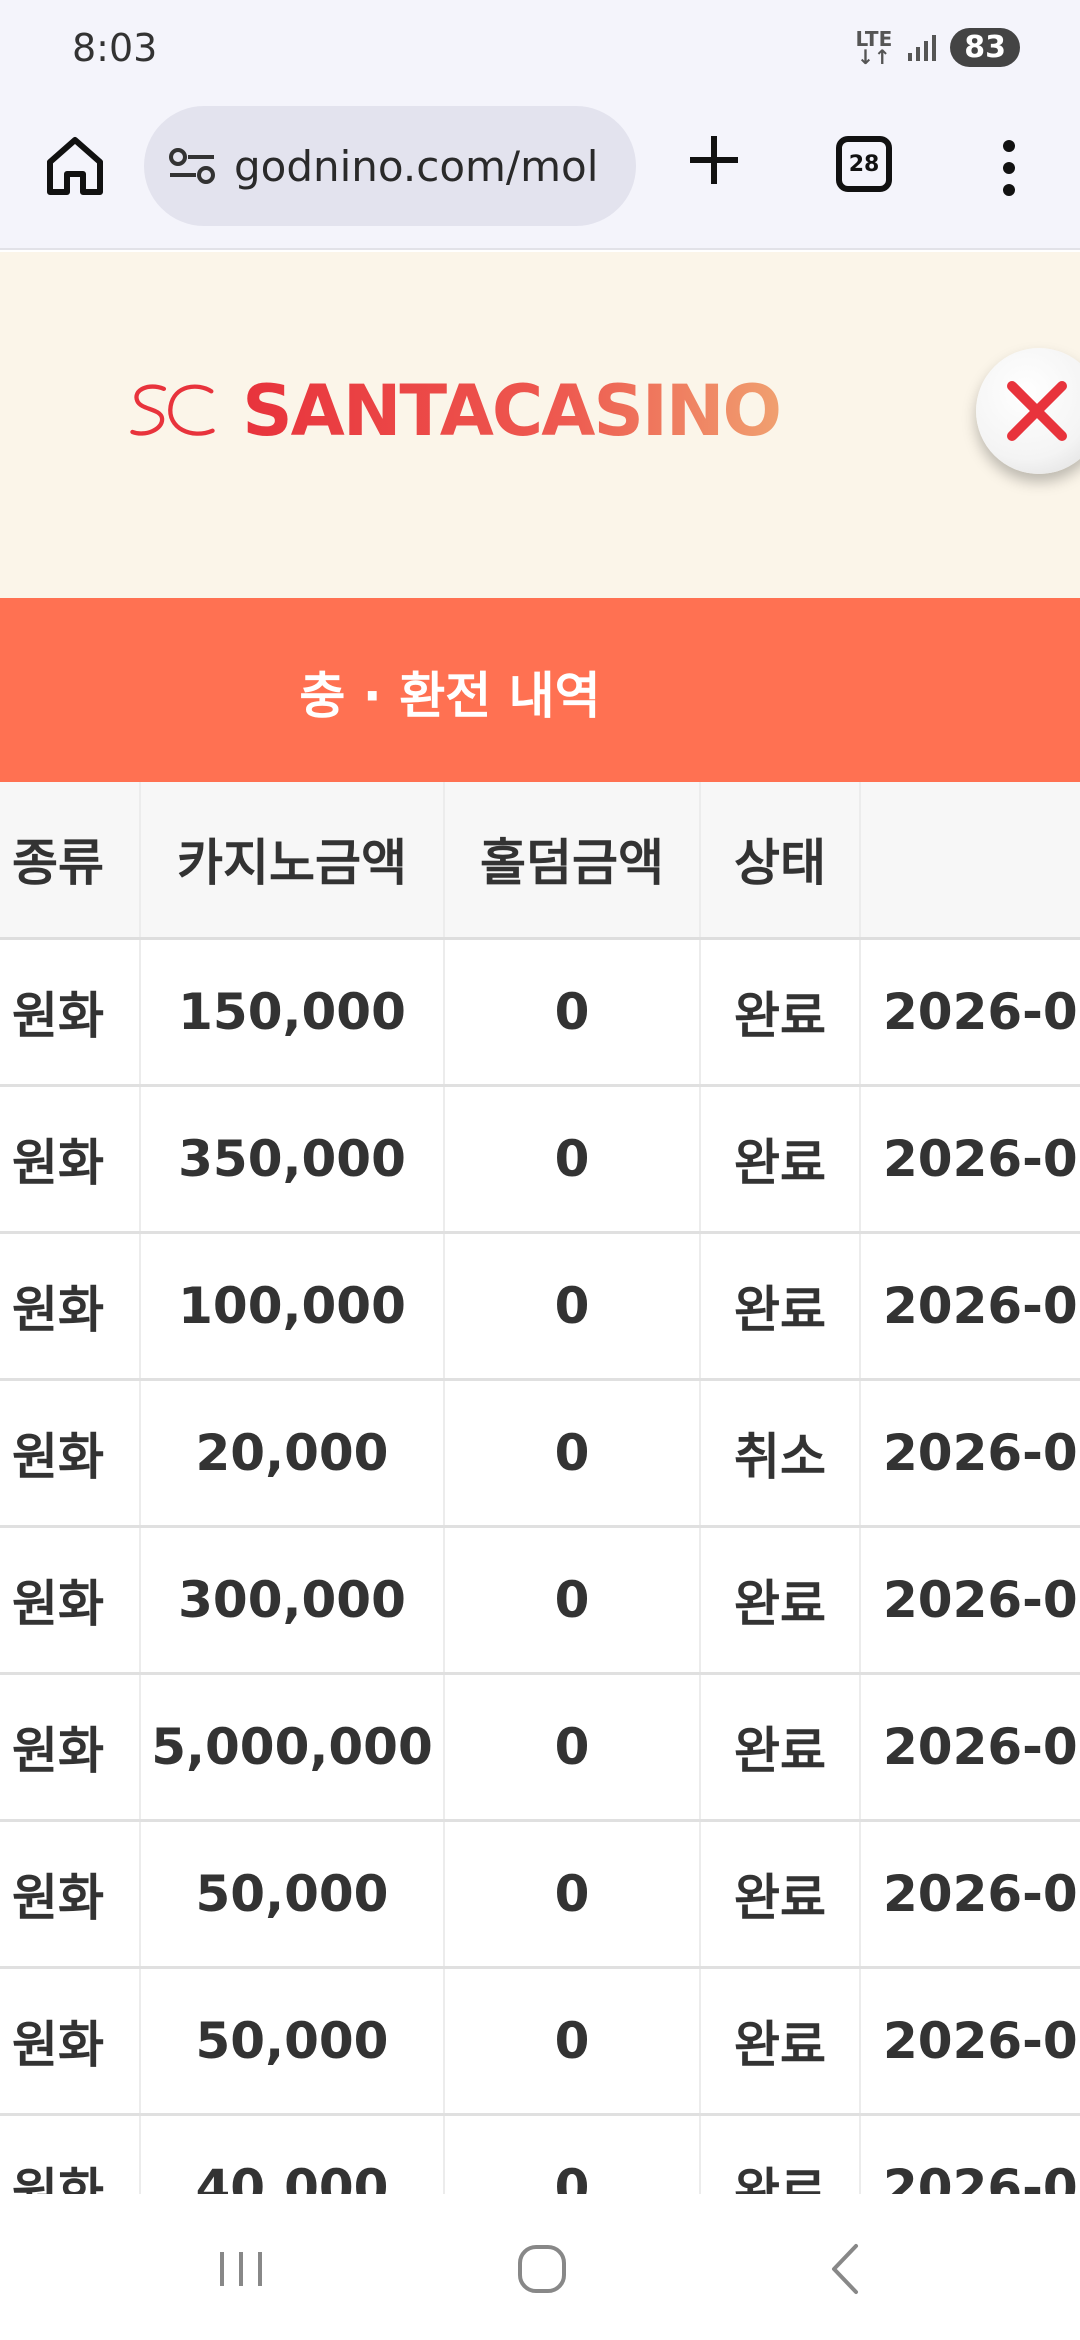 This screenshot has width=1080, height=2340. I want to click on network-label: LTE, so click(874, 38).